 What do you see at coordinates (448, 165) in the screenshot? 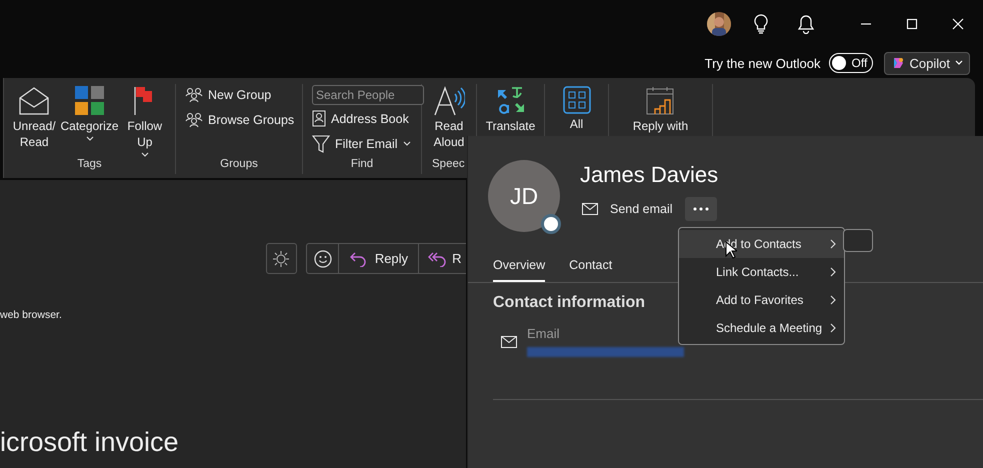
I see `group-label: Speec` at bounding box center [448, 165].